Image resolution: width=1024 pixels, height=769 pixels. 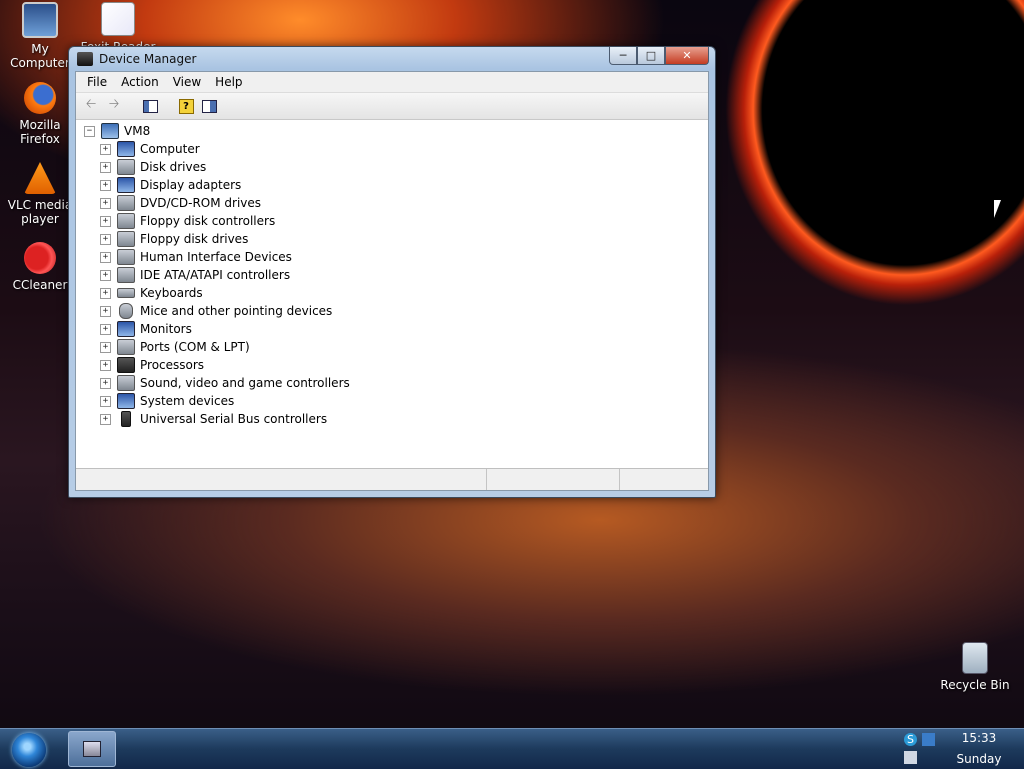 What do you see at coordinates (194, 239) in the screenshot?
I see `tree-node-label: Floppy disk drives` at bounding box center [194, 239].